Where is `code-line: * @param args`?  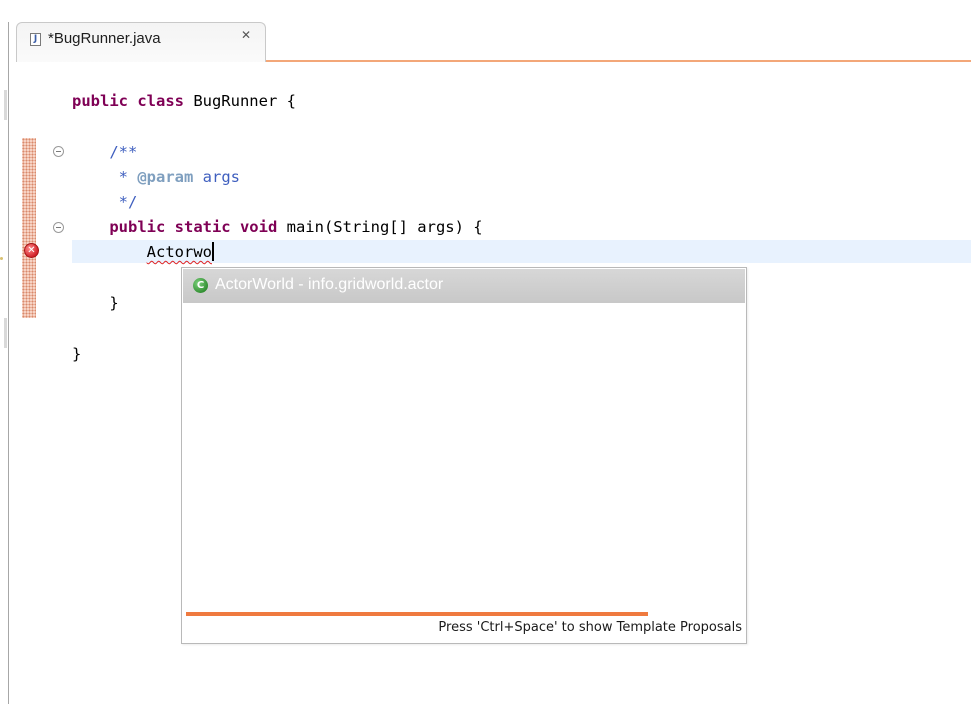 code-line: * @param args is located at coordinates (156, 177).